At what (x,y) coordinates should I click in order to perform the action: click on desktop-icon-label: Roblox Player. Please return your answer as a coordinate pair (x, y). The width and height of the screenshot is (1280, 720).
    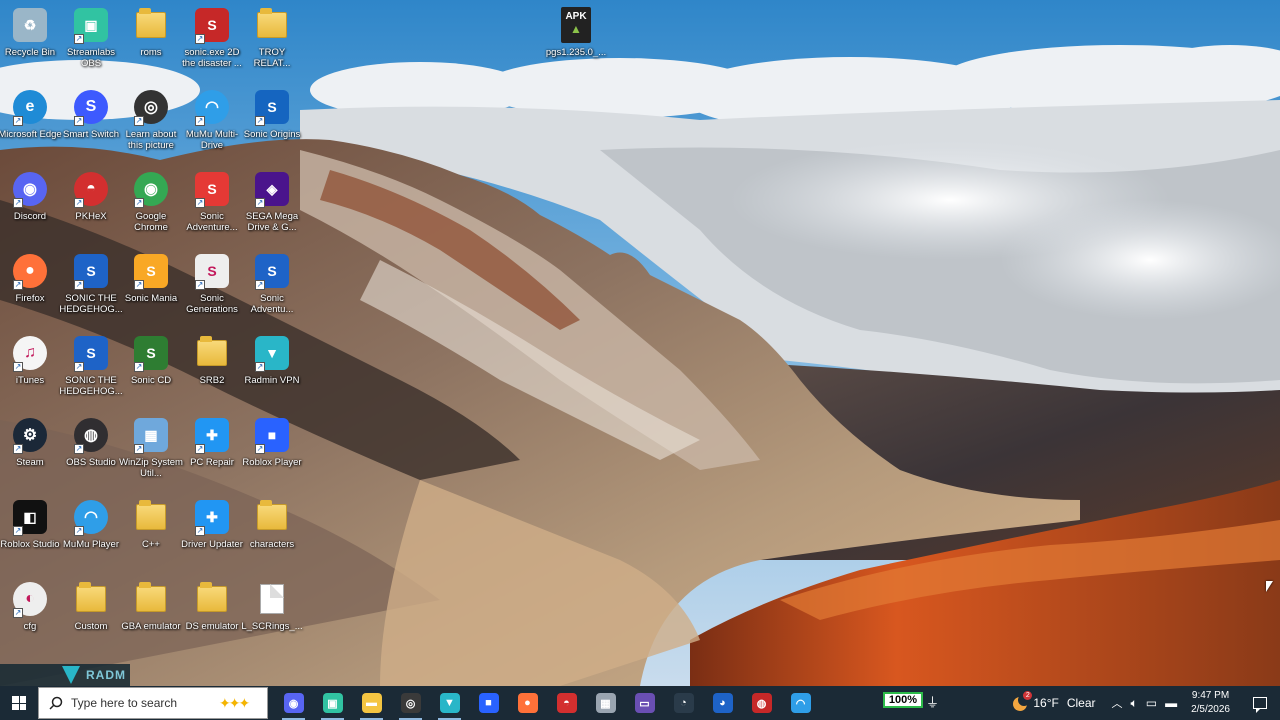
    Looking at the image, I should click on (272, 462).